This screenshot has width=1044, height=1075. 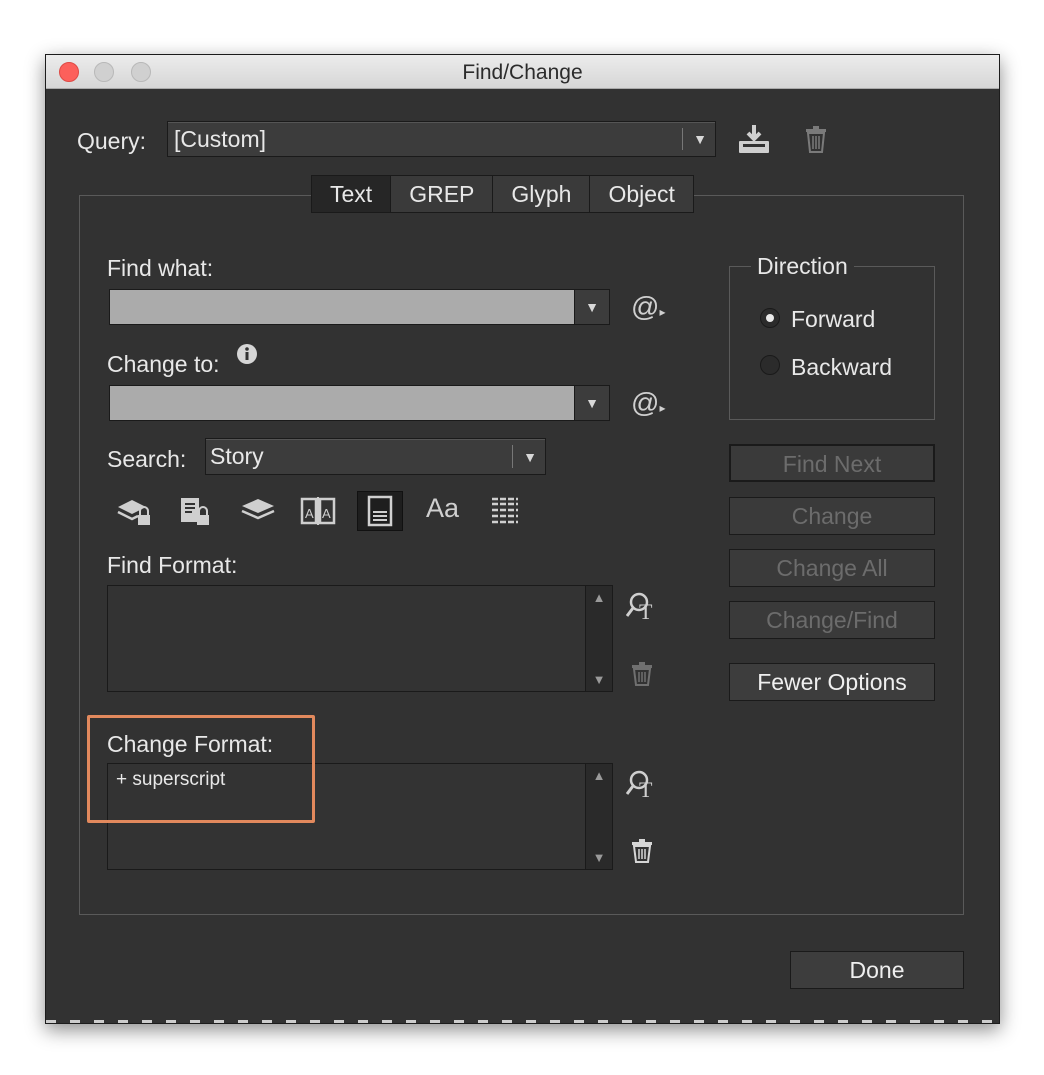 I want to click on delete-query-icon, so click(x=816, y=141).